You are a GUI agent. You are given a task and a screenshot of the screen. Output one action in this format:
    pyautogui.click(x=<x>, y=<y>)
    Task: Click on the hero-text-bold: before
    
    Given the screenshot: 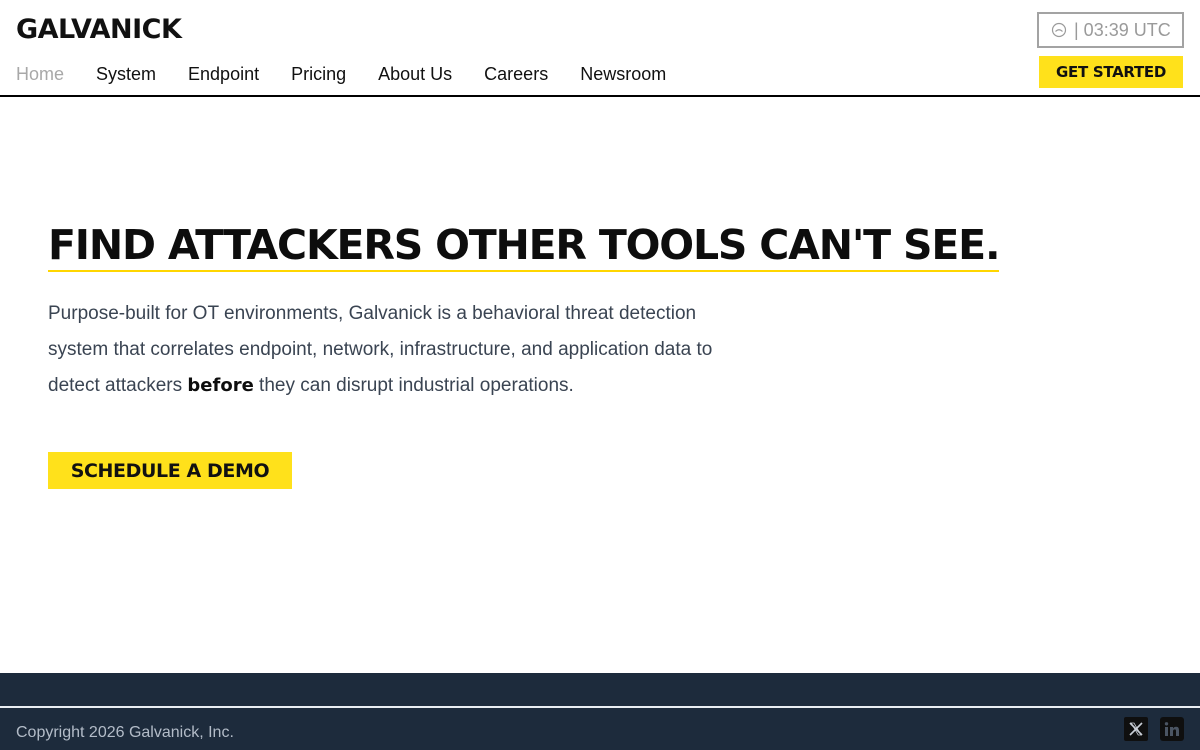 What is the action you would take?
    pyautogui.click(x=220, y=385)
    